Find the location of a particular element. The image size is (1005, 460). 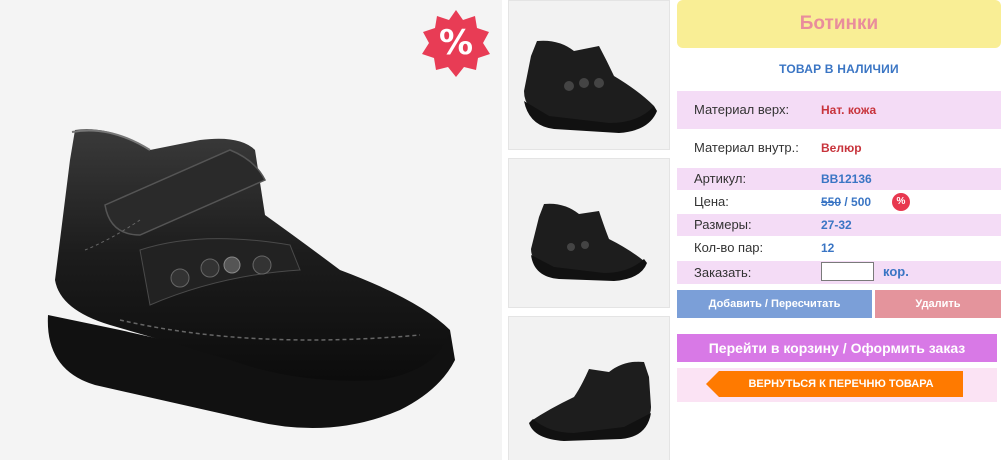

back-button-container: ВЕРНУТЬСЯ К ПЕРЕЧНЮ ТОВАРА is located at coordinates (837, 385).